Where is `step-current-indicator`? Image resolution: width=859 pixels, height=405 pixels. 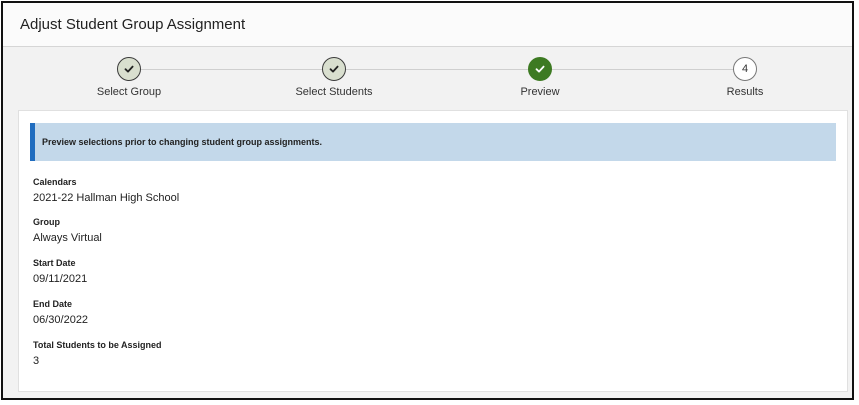 step-current-indicator is located at coordinates (540, 69).